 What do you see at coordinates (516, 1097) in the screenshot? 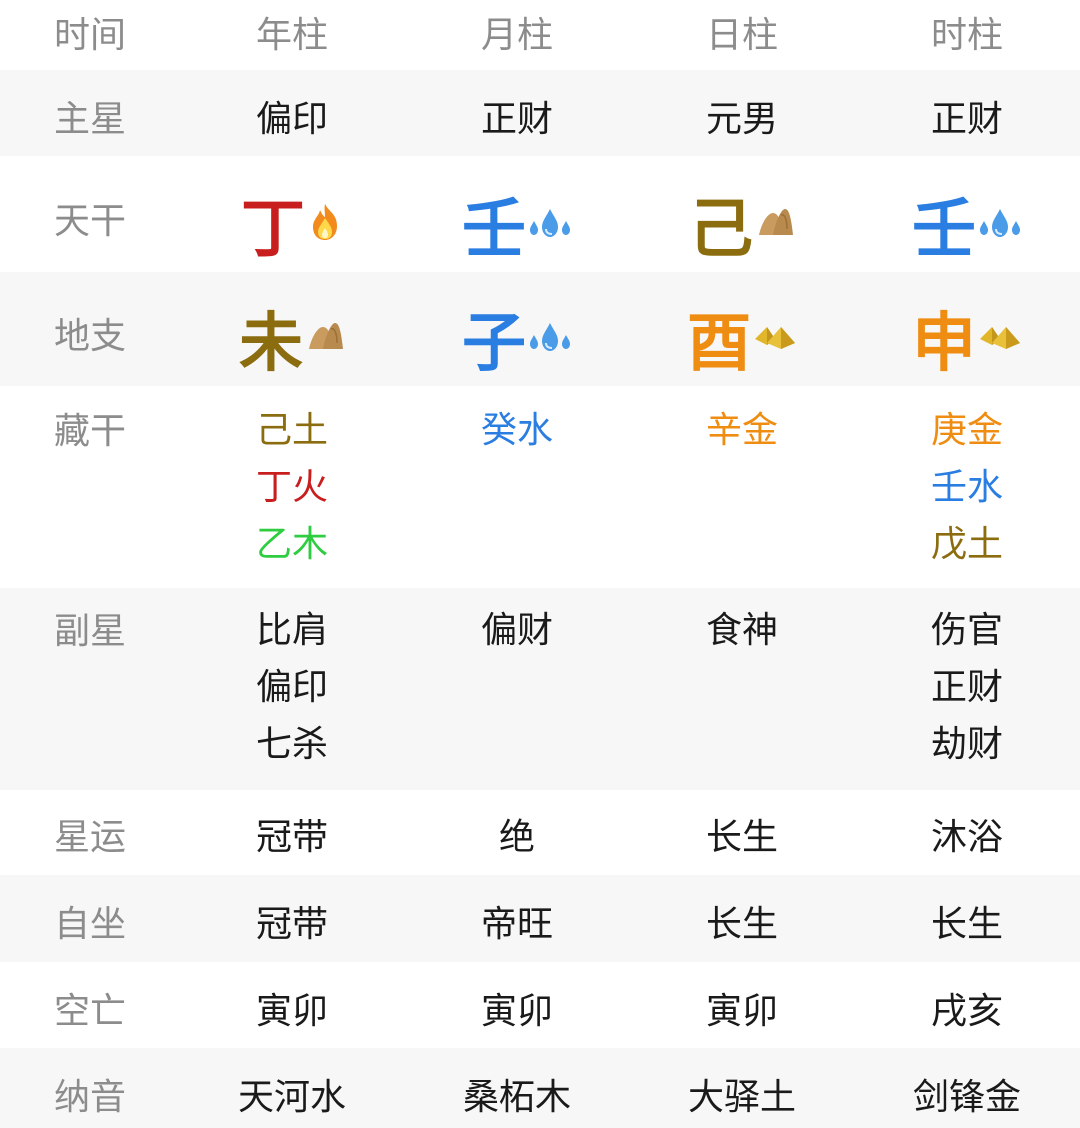
I see `nayin-month: 桑柘木` at bounding box center [516, 1097].